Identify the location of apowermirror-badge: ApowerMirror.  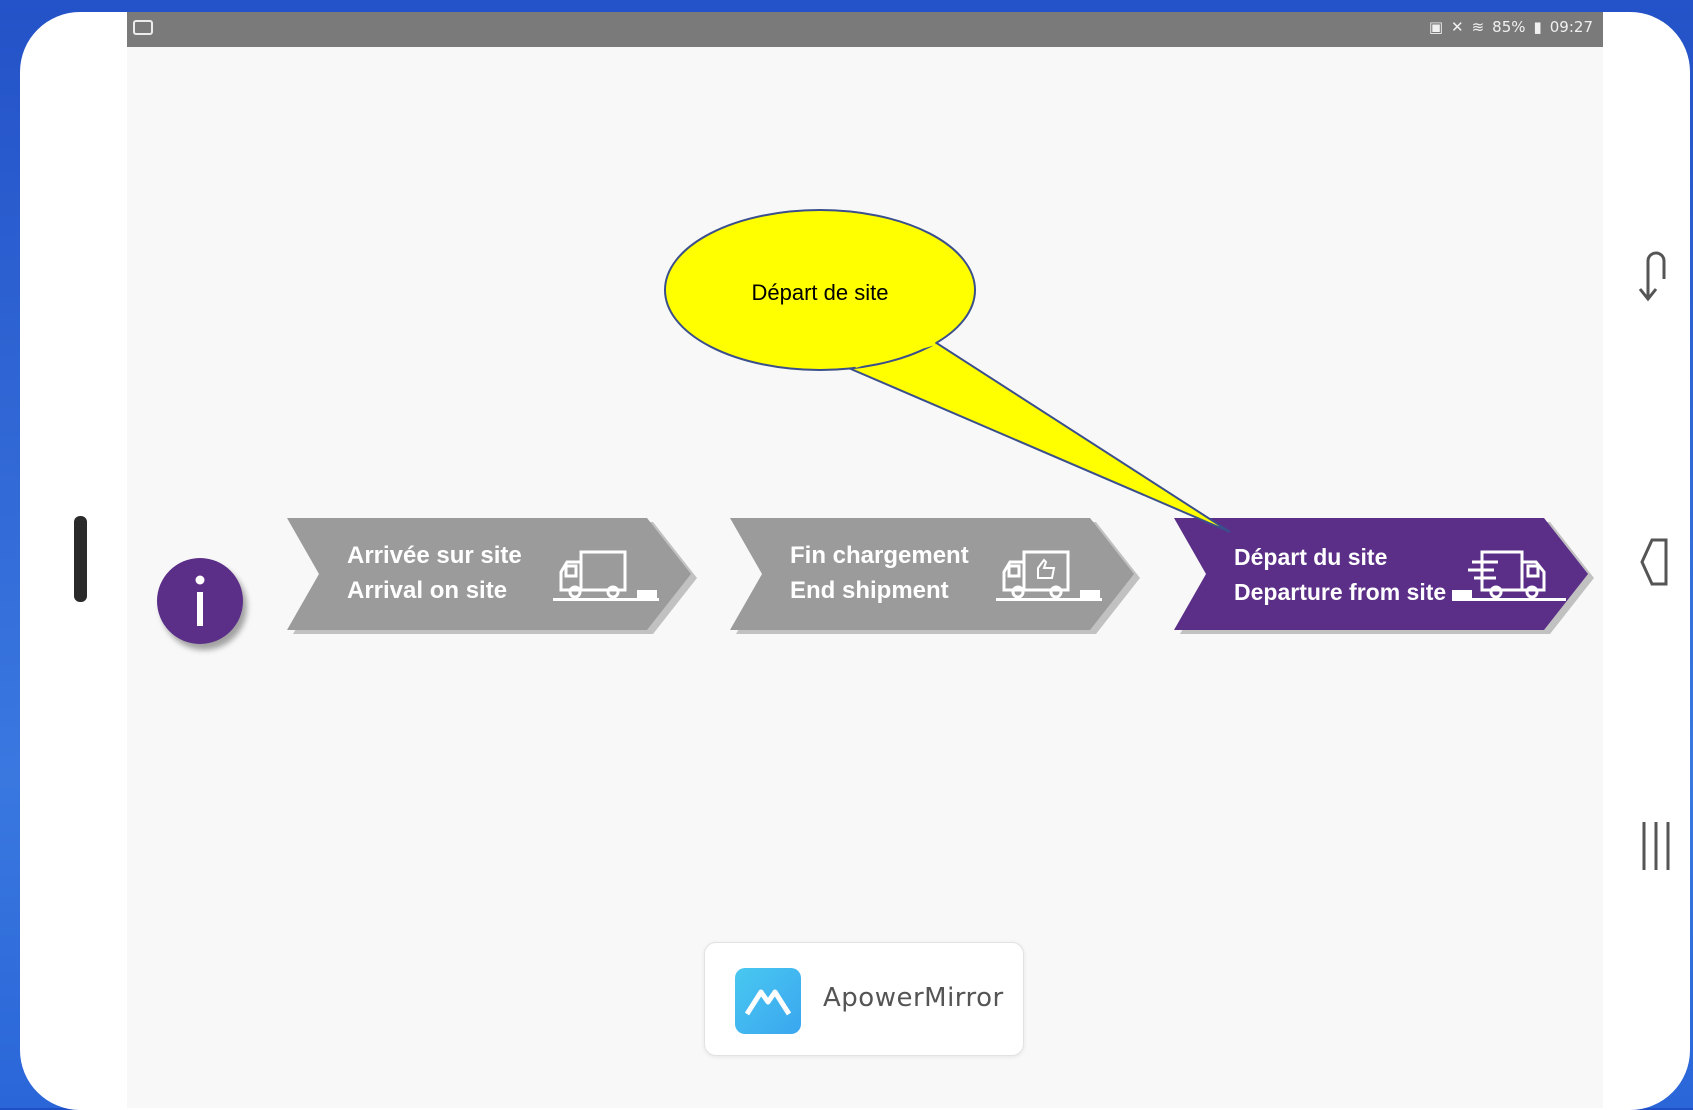
(864, 999).